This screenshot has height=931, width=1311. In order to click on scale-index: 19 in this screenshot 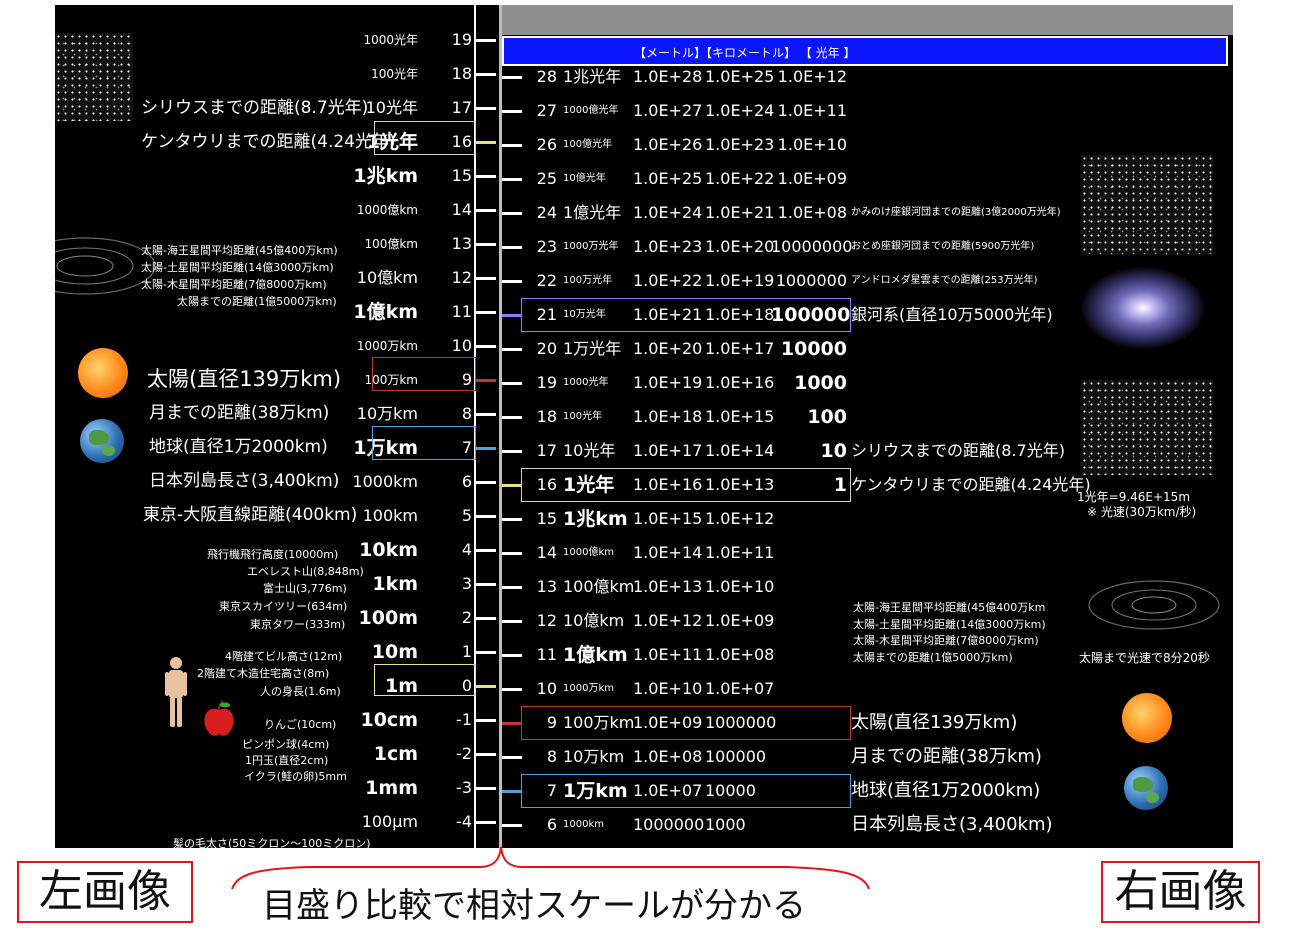, I will do `click(546, 382)`.